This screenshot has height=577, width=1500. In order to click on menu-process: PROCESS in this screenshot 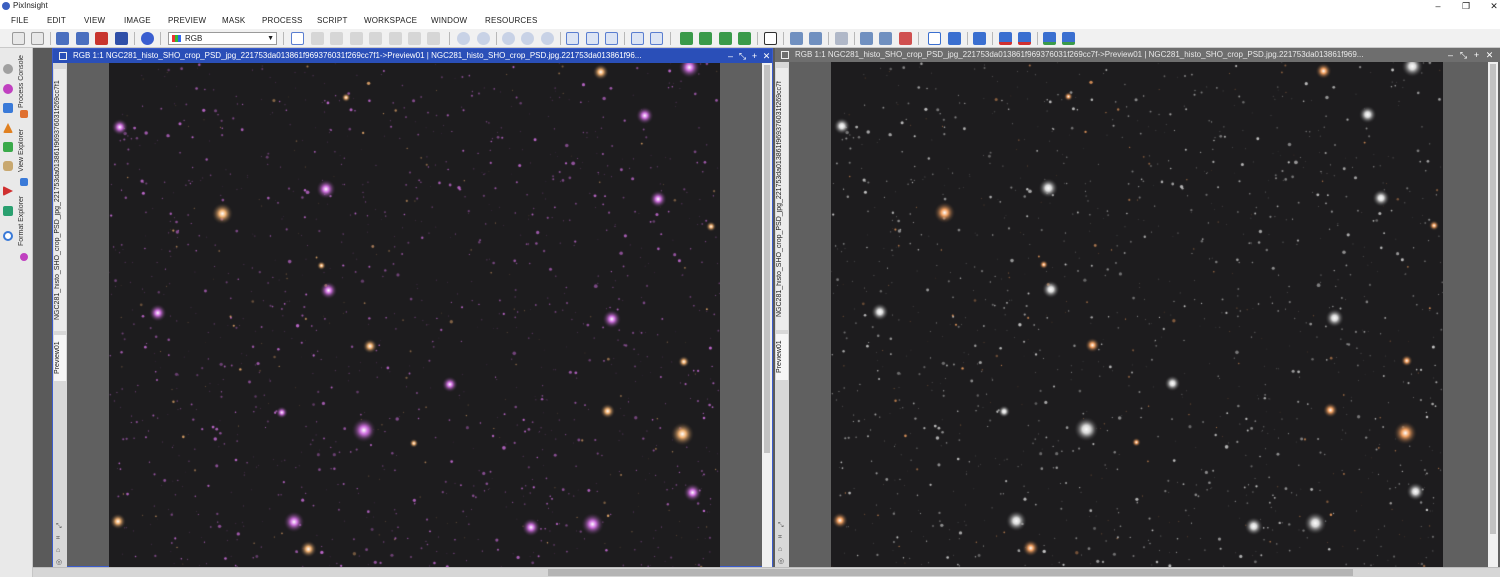, I will do `click(282, 20)`.